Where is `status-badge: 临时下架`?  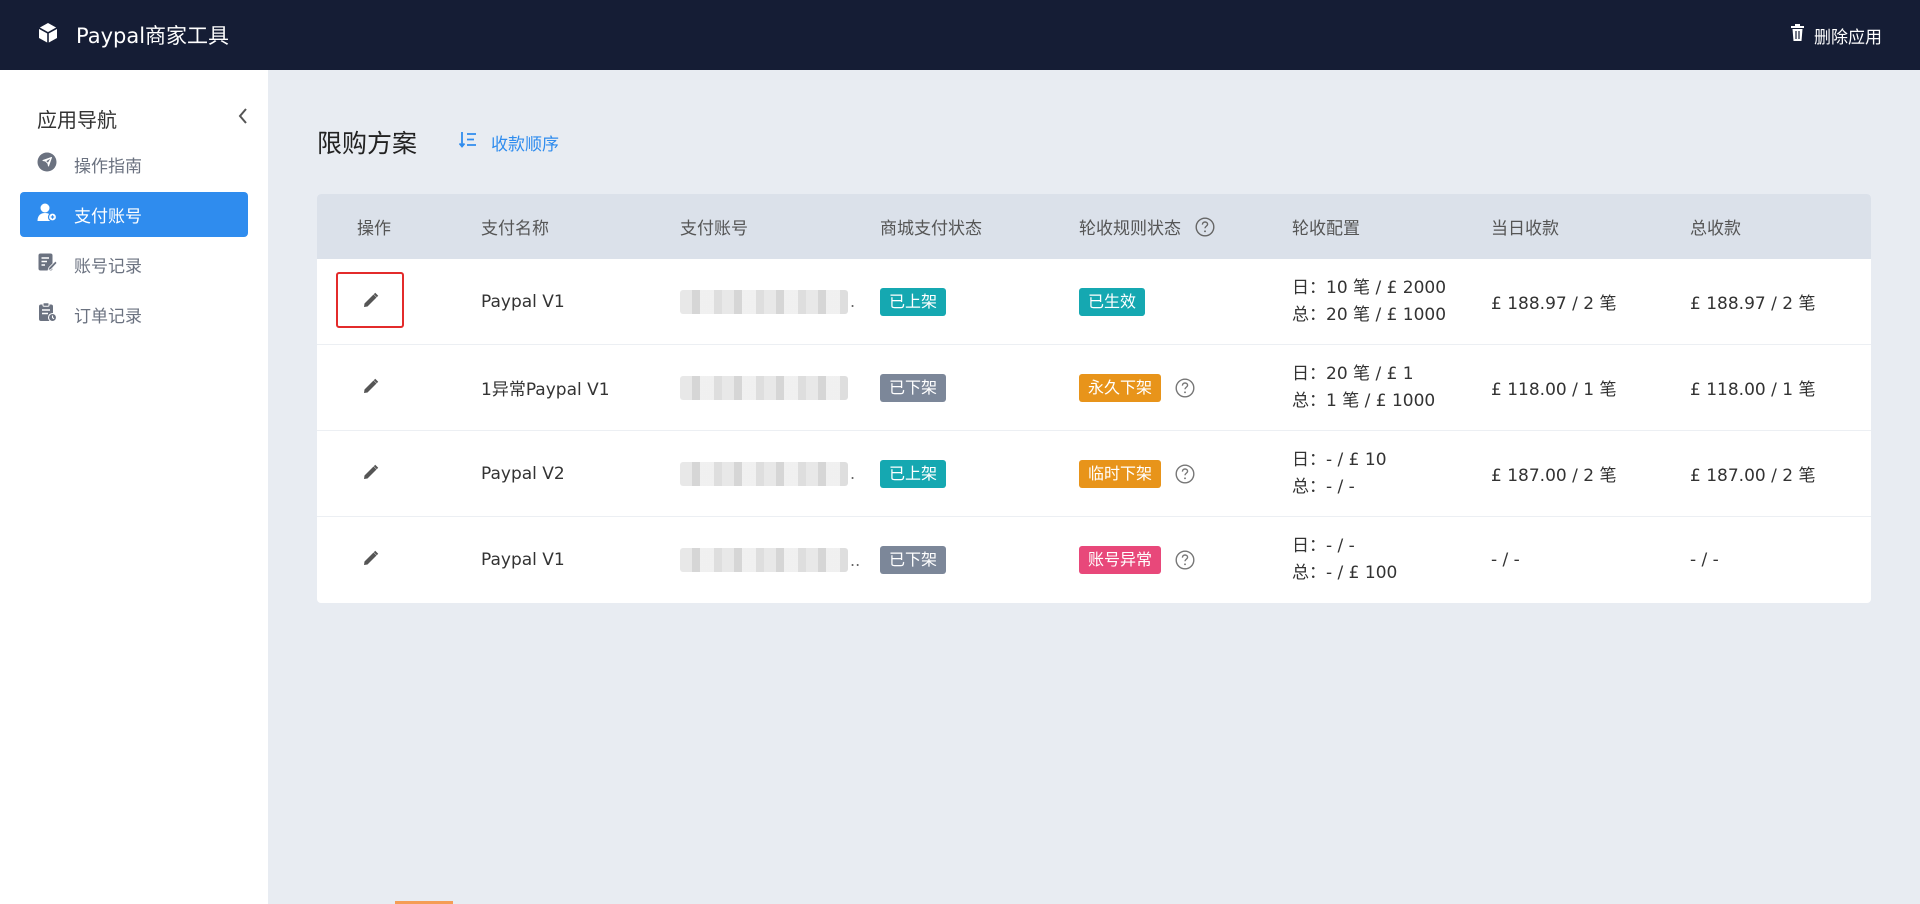 status-badge: 临时下架 is located at coordinates (1120, 473).